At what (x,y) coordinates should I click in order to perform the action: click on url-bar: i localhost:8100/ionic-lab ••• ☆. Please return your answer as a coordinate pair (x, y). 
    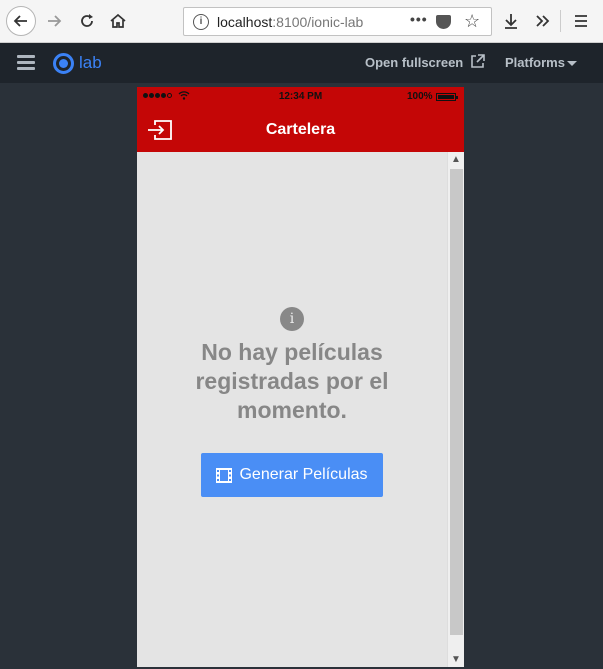
    Looking at the image, I should click on (337, 21).